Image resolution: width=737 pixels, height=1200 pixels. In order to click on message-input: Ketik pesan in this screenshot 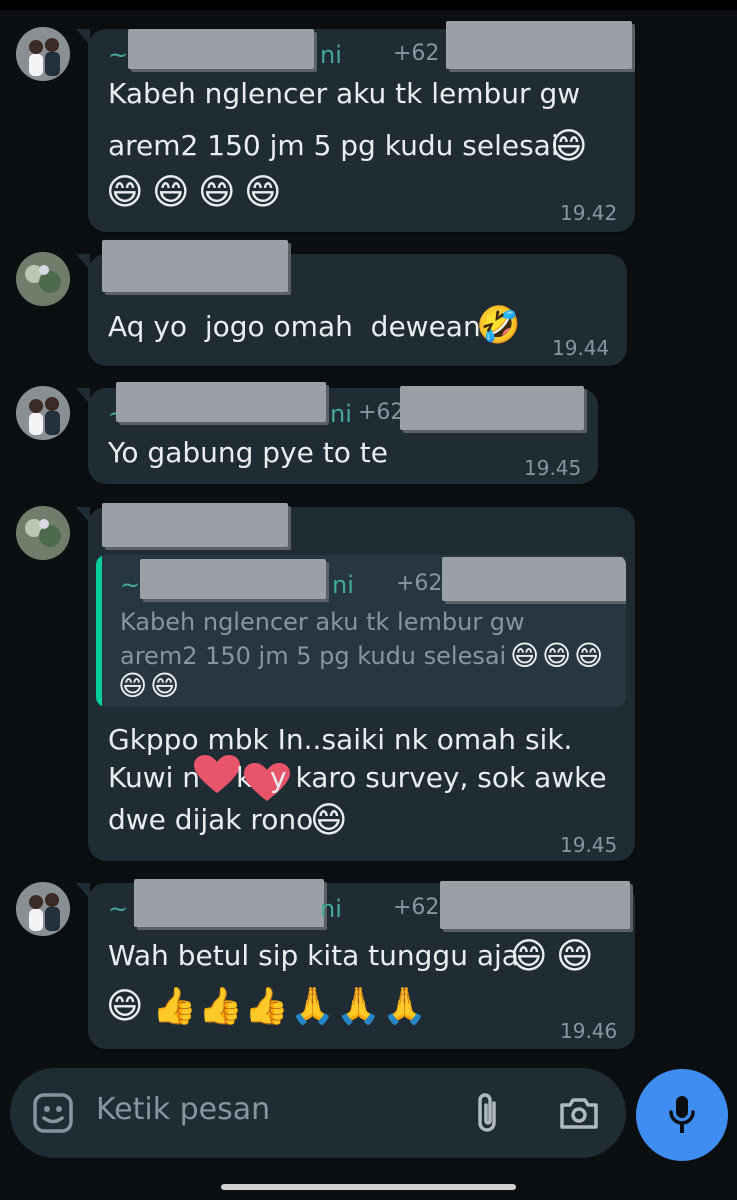, I will do `click(183, 1109)`.